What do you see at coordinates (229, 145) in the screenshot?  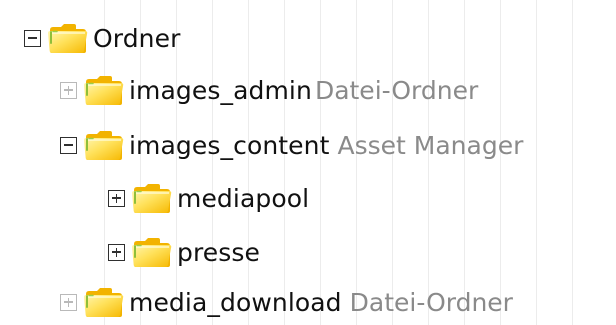 I see `node-label: images_content` at bounding box center [229, 145].